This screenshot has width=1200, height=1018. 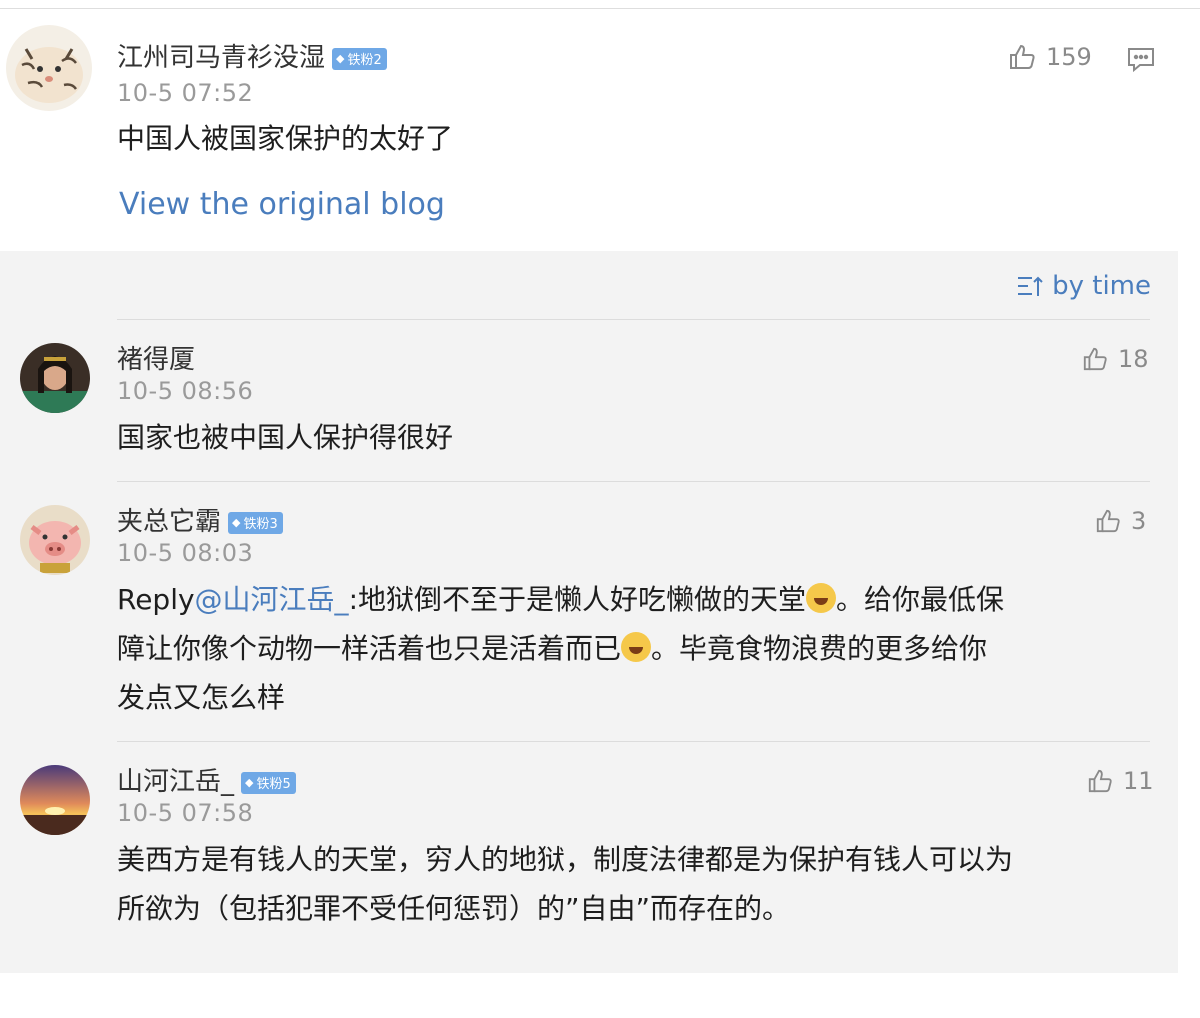 What do you see at coordinates (1101, 286) in the screenshot?
I see `sort-label: by time` at bounding box center [1101, 286].